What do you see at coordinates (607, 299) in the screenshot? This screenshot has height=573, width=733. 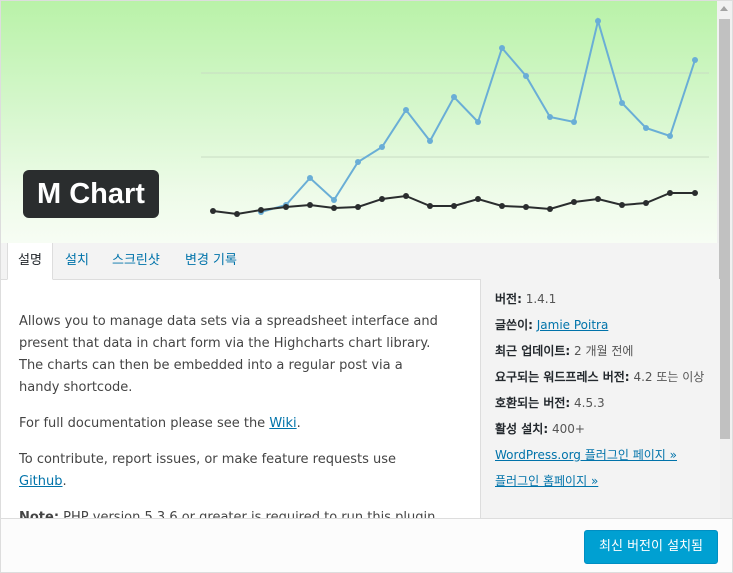 I see `meta-version: 버전: 1.4.1` at bounding box center [607, 299].